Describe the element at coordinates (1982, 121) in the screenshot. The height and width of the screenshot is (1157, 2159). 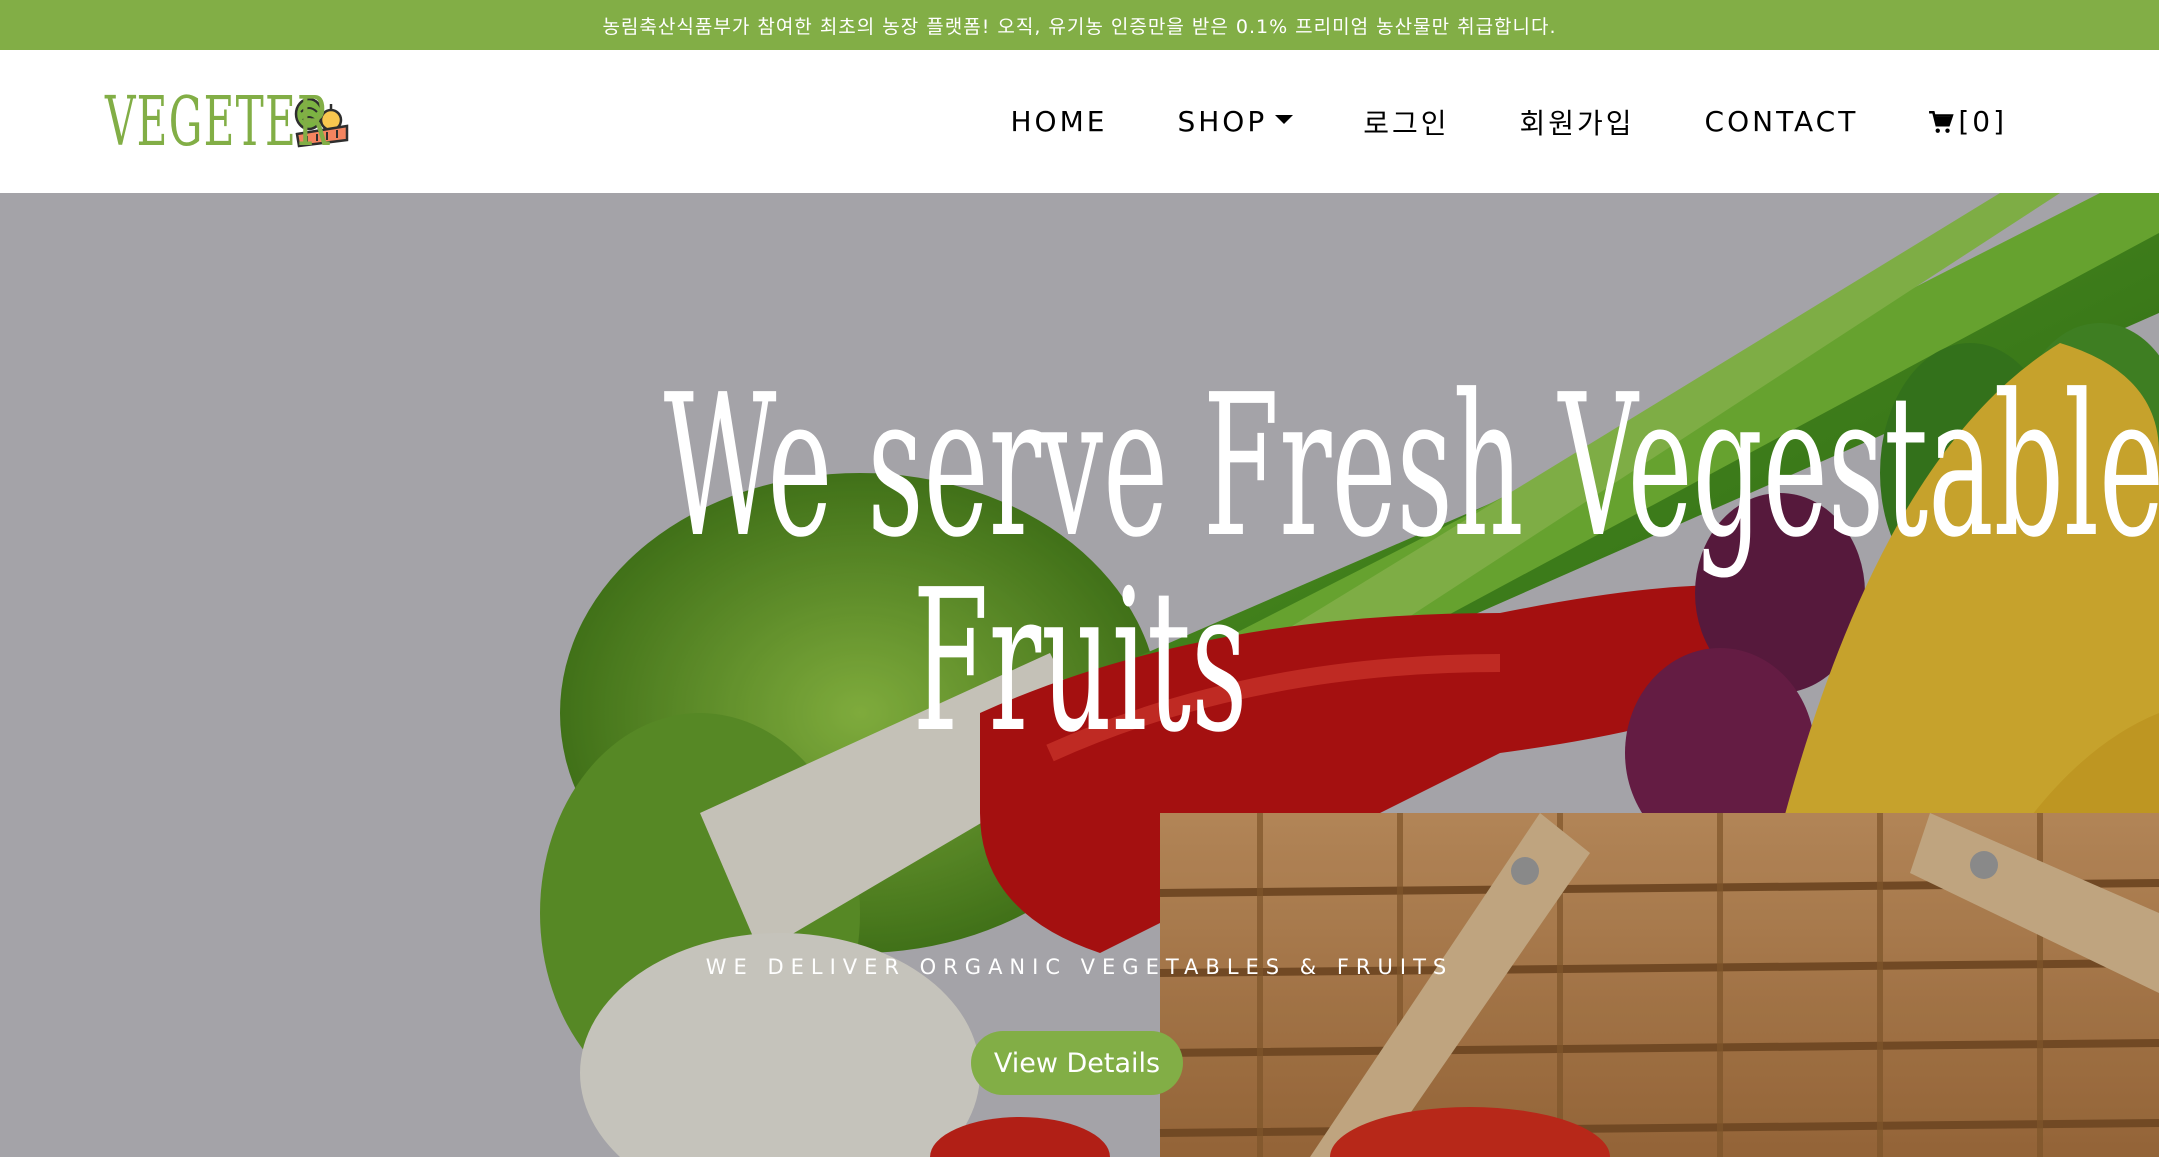
I see `cart-count: [0]` at that location.